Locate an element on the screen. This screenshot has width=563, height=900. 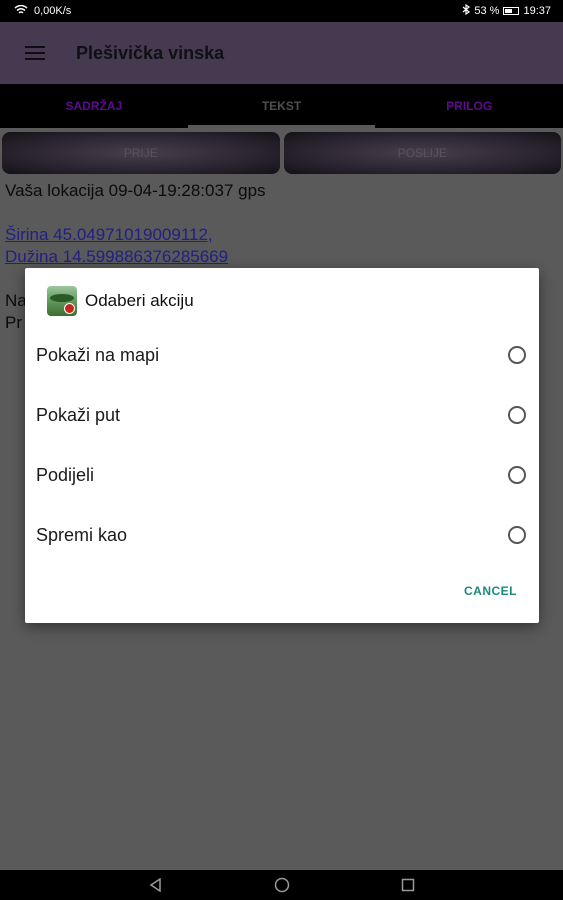
option-label: Pokaži na mapi is located at coordinates (98, 354).